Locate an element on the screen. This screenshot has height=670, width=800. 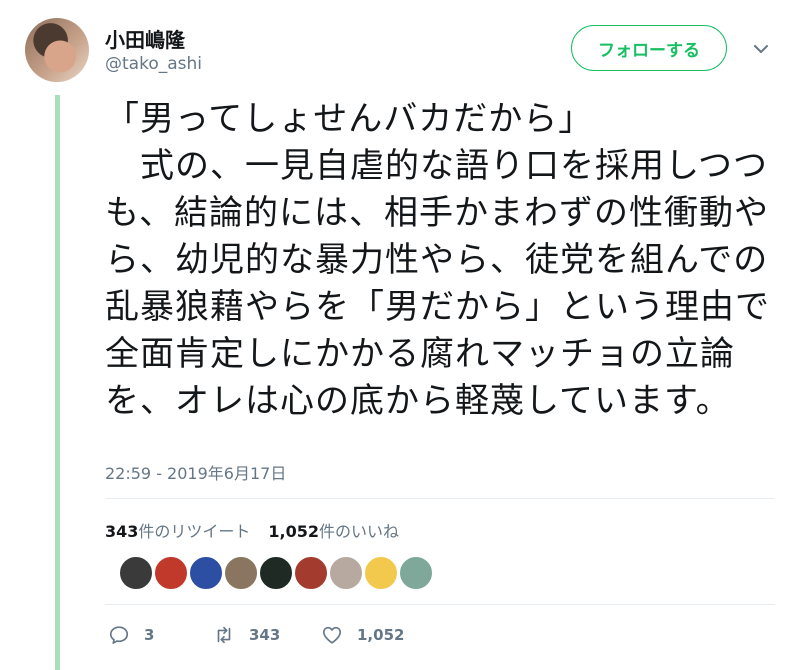
retweet-icon is located at coordinates (224, 635).